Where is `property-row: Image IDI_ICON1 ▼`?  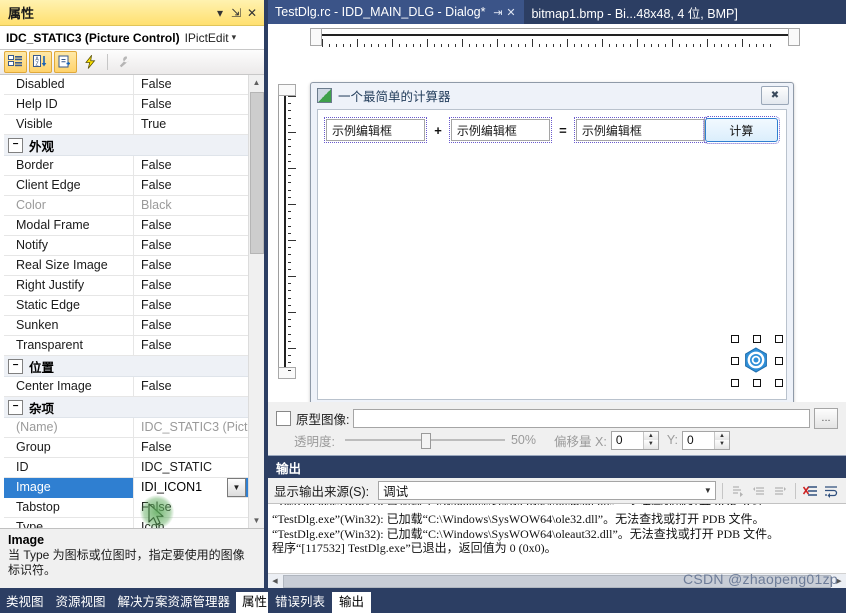 property-row: Image IDI_ICON1 ▼ is located at coordinates (126, 487).